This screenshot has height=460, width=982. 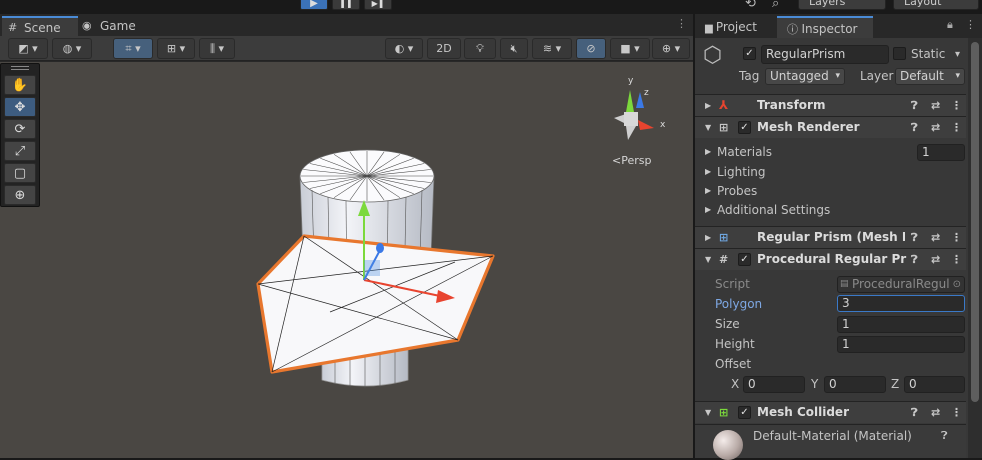 What do you see at coordinates (13, 27) in the screenshot?
I see `scene-grid-icon: #` at bounding box center [13, 27].